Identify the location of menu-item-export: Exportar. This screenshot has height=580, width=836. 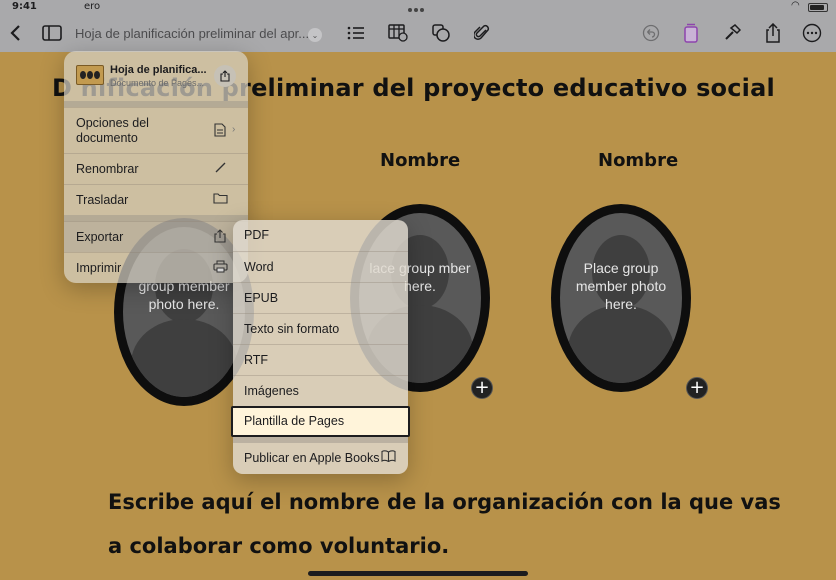
(156, 236).